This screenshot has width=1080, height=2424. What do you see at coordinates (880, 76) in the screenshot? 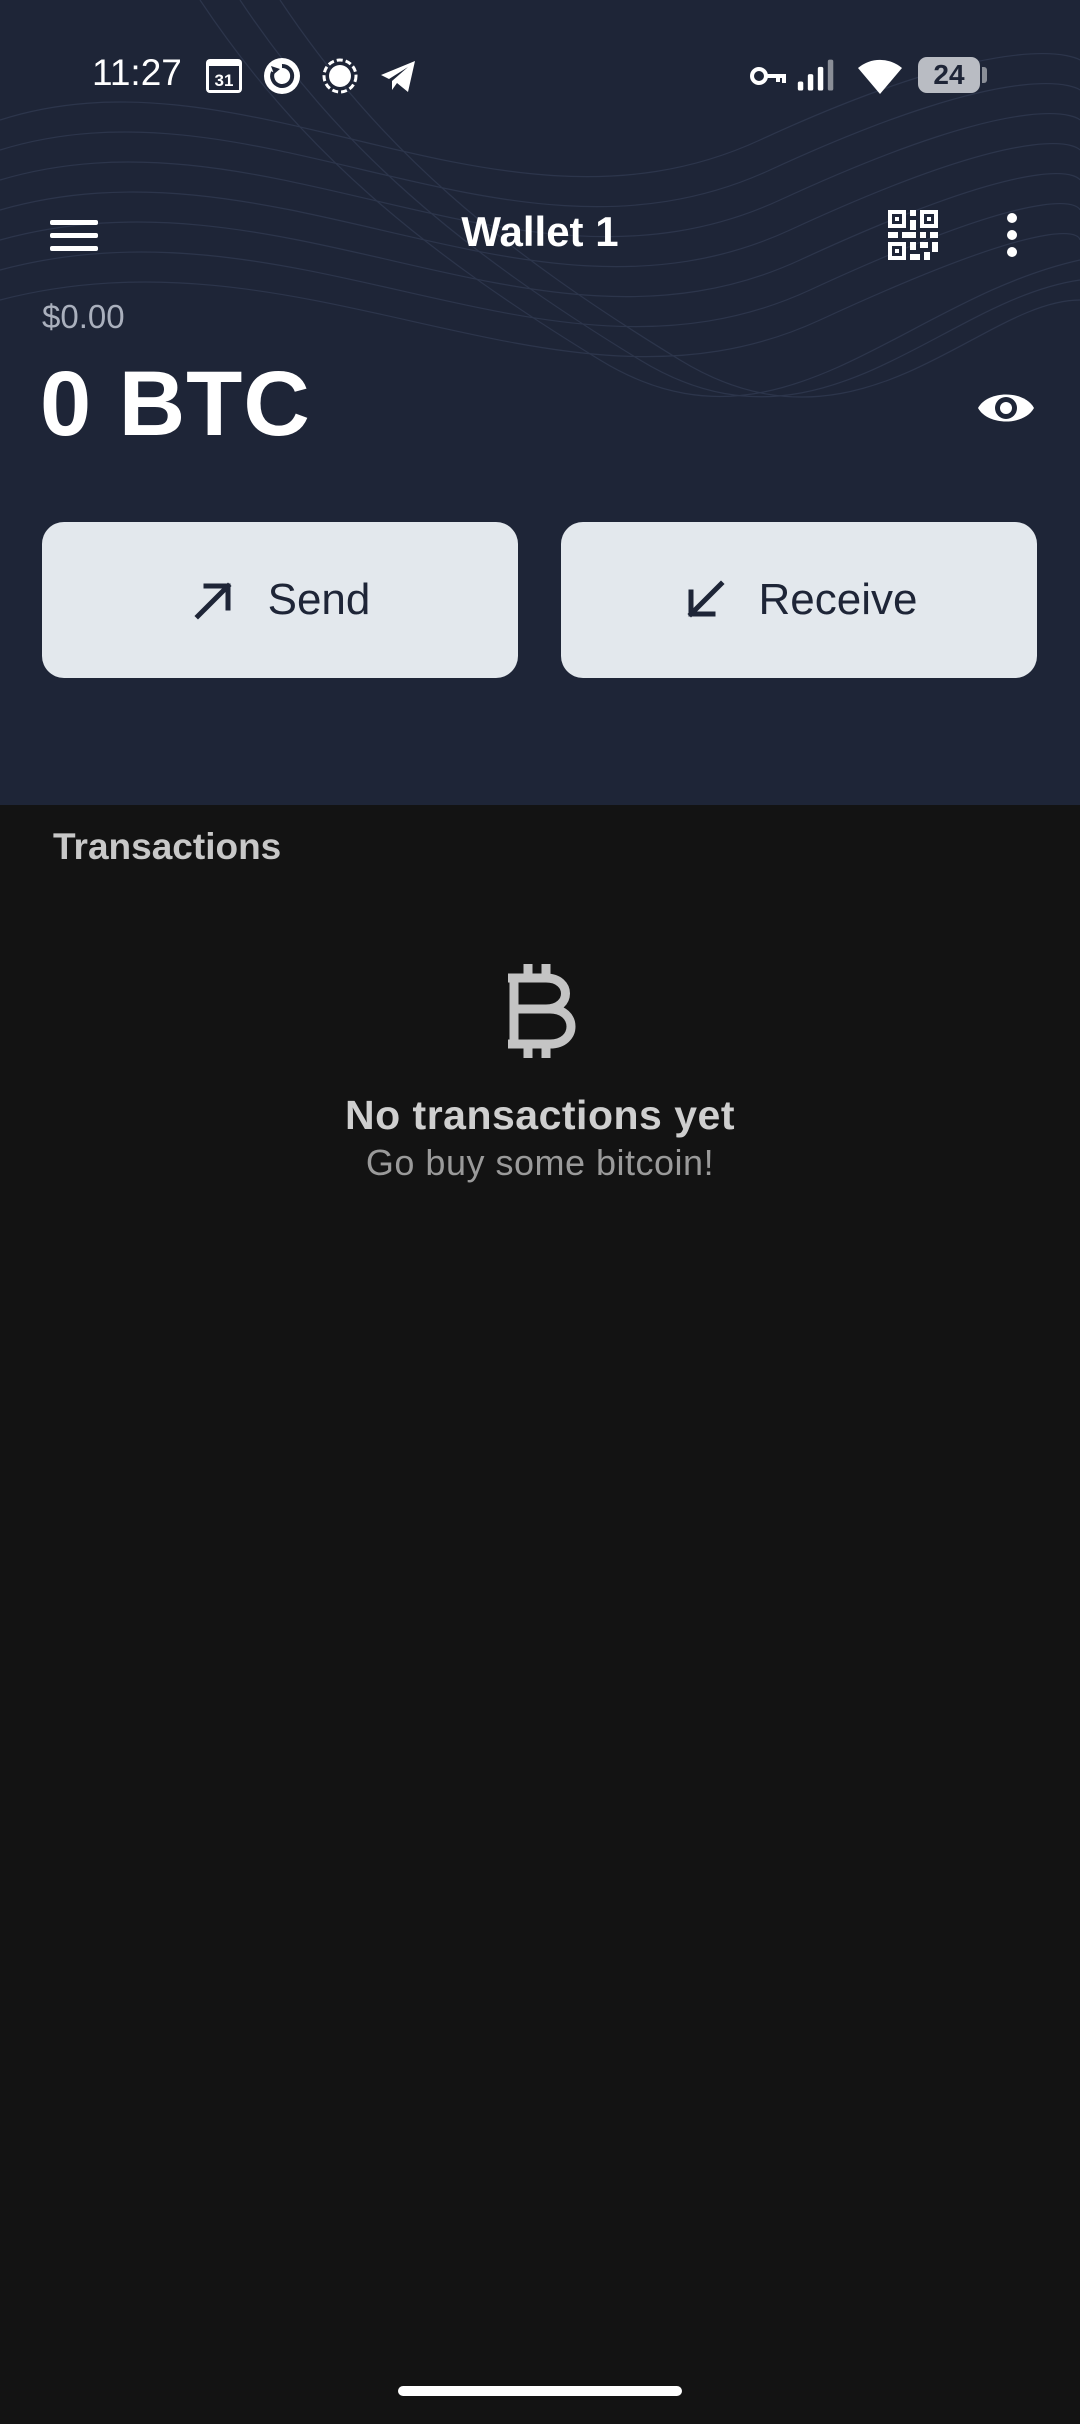
I see `wifi-icon` at bounding box center [880, 76].